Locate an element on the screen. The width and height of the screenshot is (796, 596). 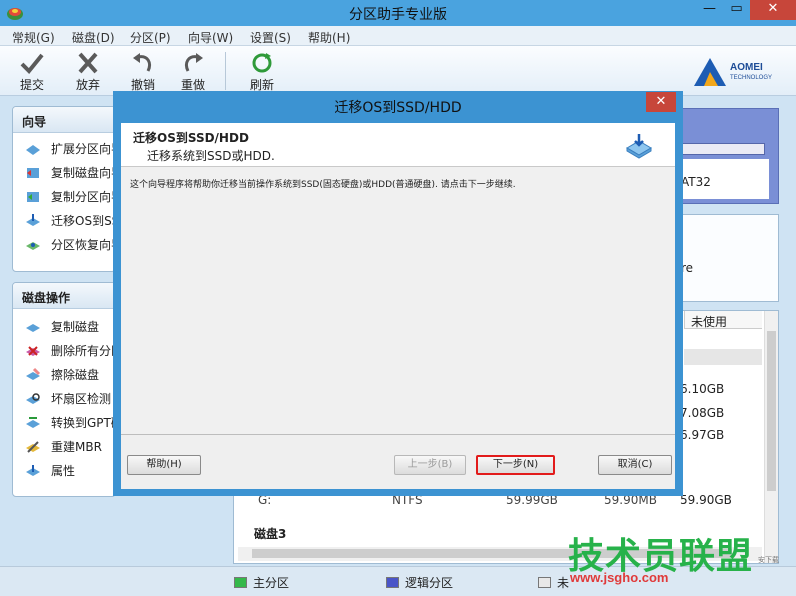
menu-help: 帮助(H) is located at coordinates (329, 37).